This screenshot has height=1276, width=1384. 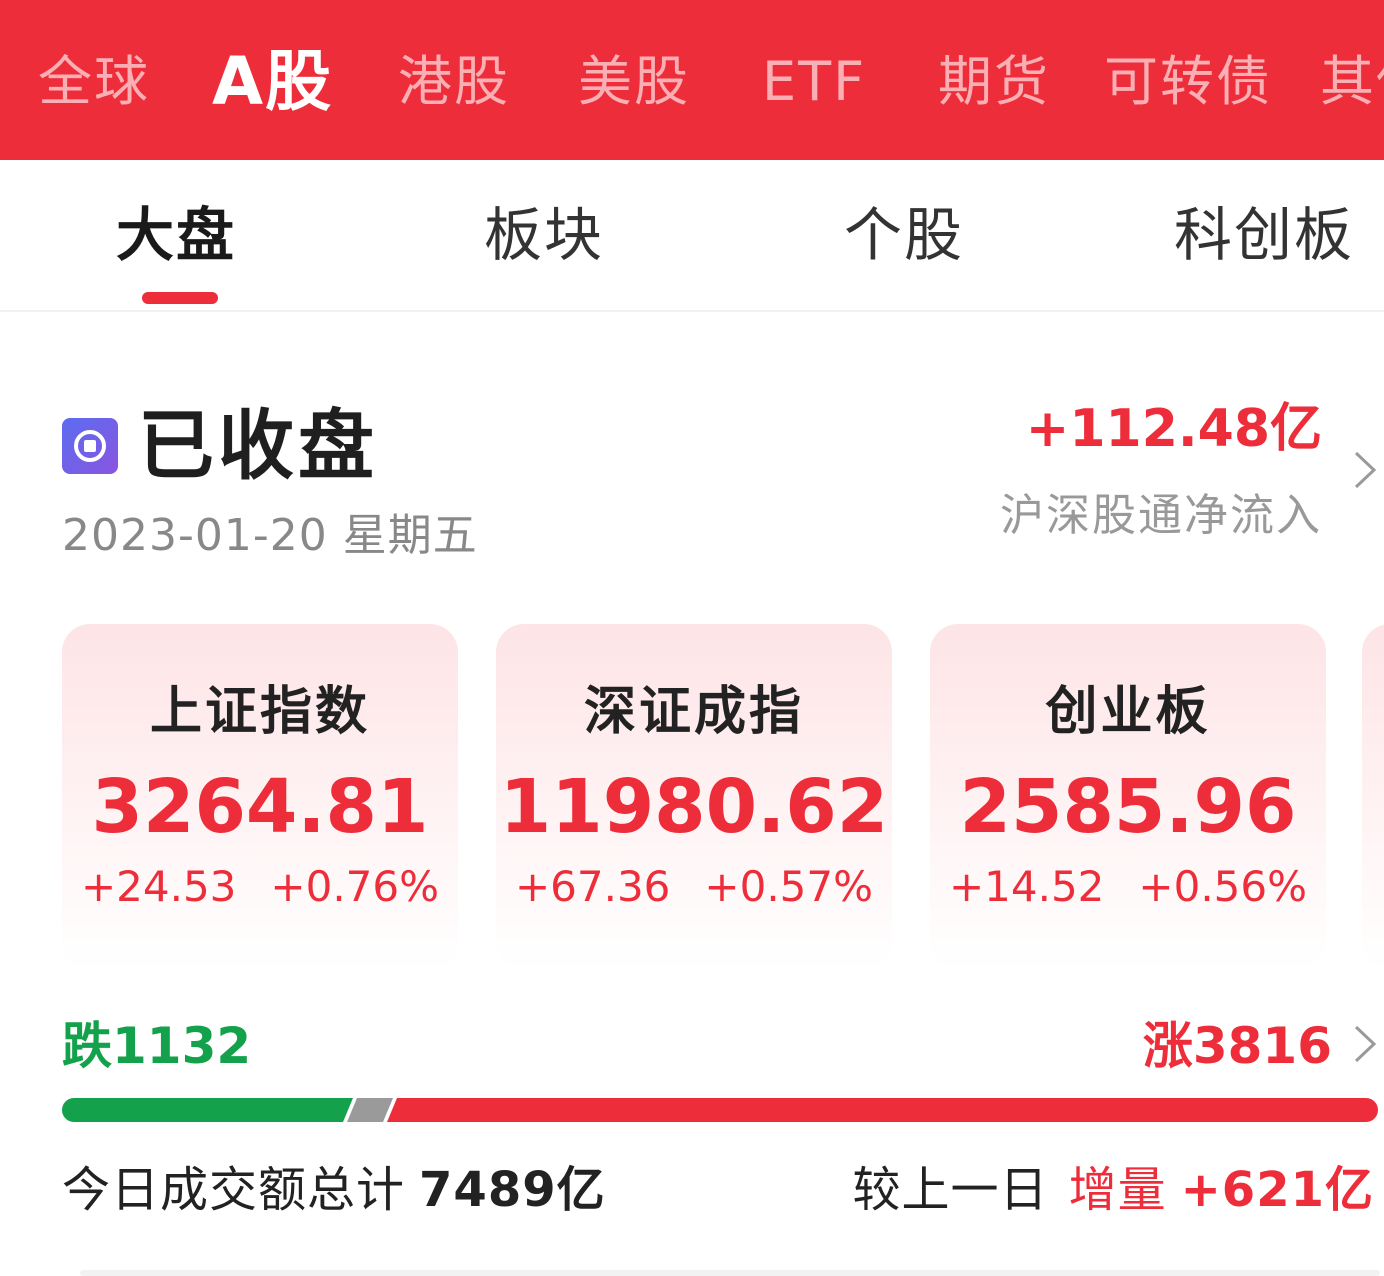 I want to click on net-inflow-value: +112.48亿, so click(x=1174, y=429).